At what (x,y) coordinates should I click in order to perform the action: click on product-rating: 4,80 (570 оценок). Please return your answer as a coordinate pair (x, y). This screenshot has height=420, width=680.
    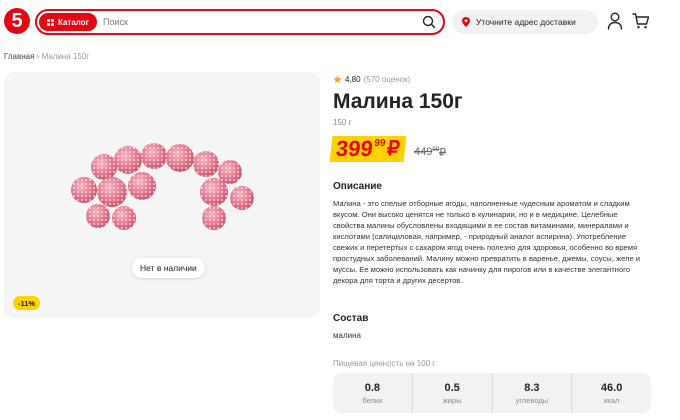
    Looking at the image, I should click on (371, 79).